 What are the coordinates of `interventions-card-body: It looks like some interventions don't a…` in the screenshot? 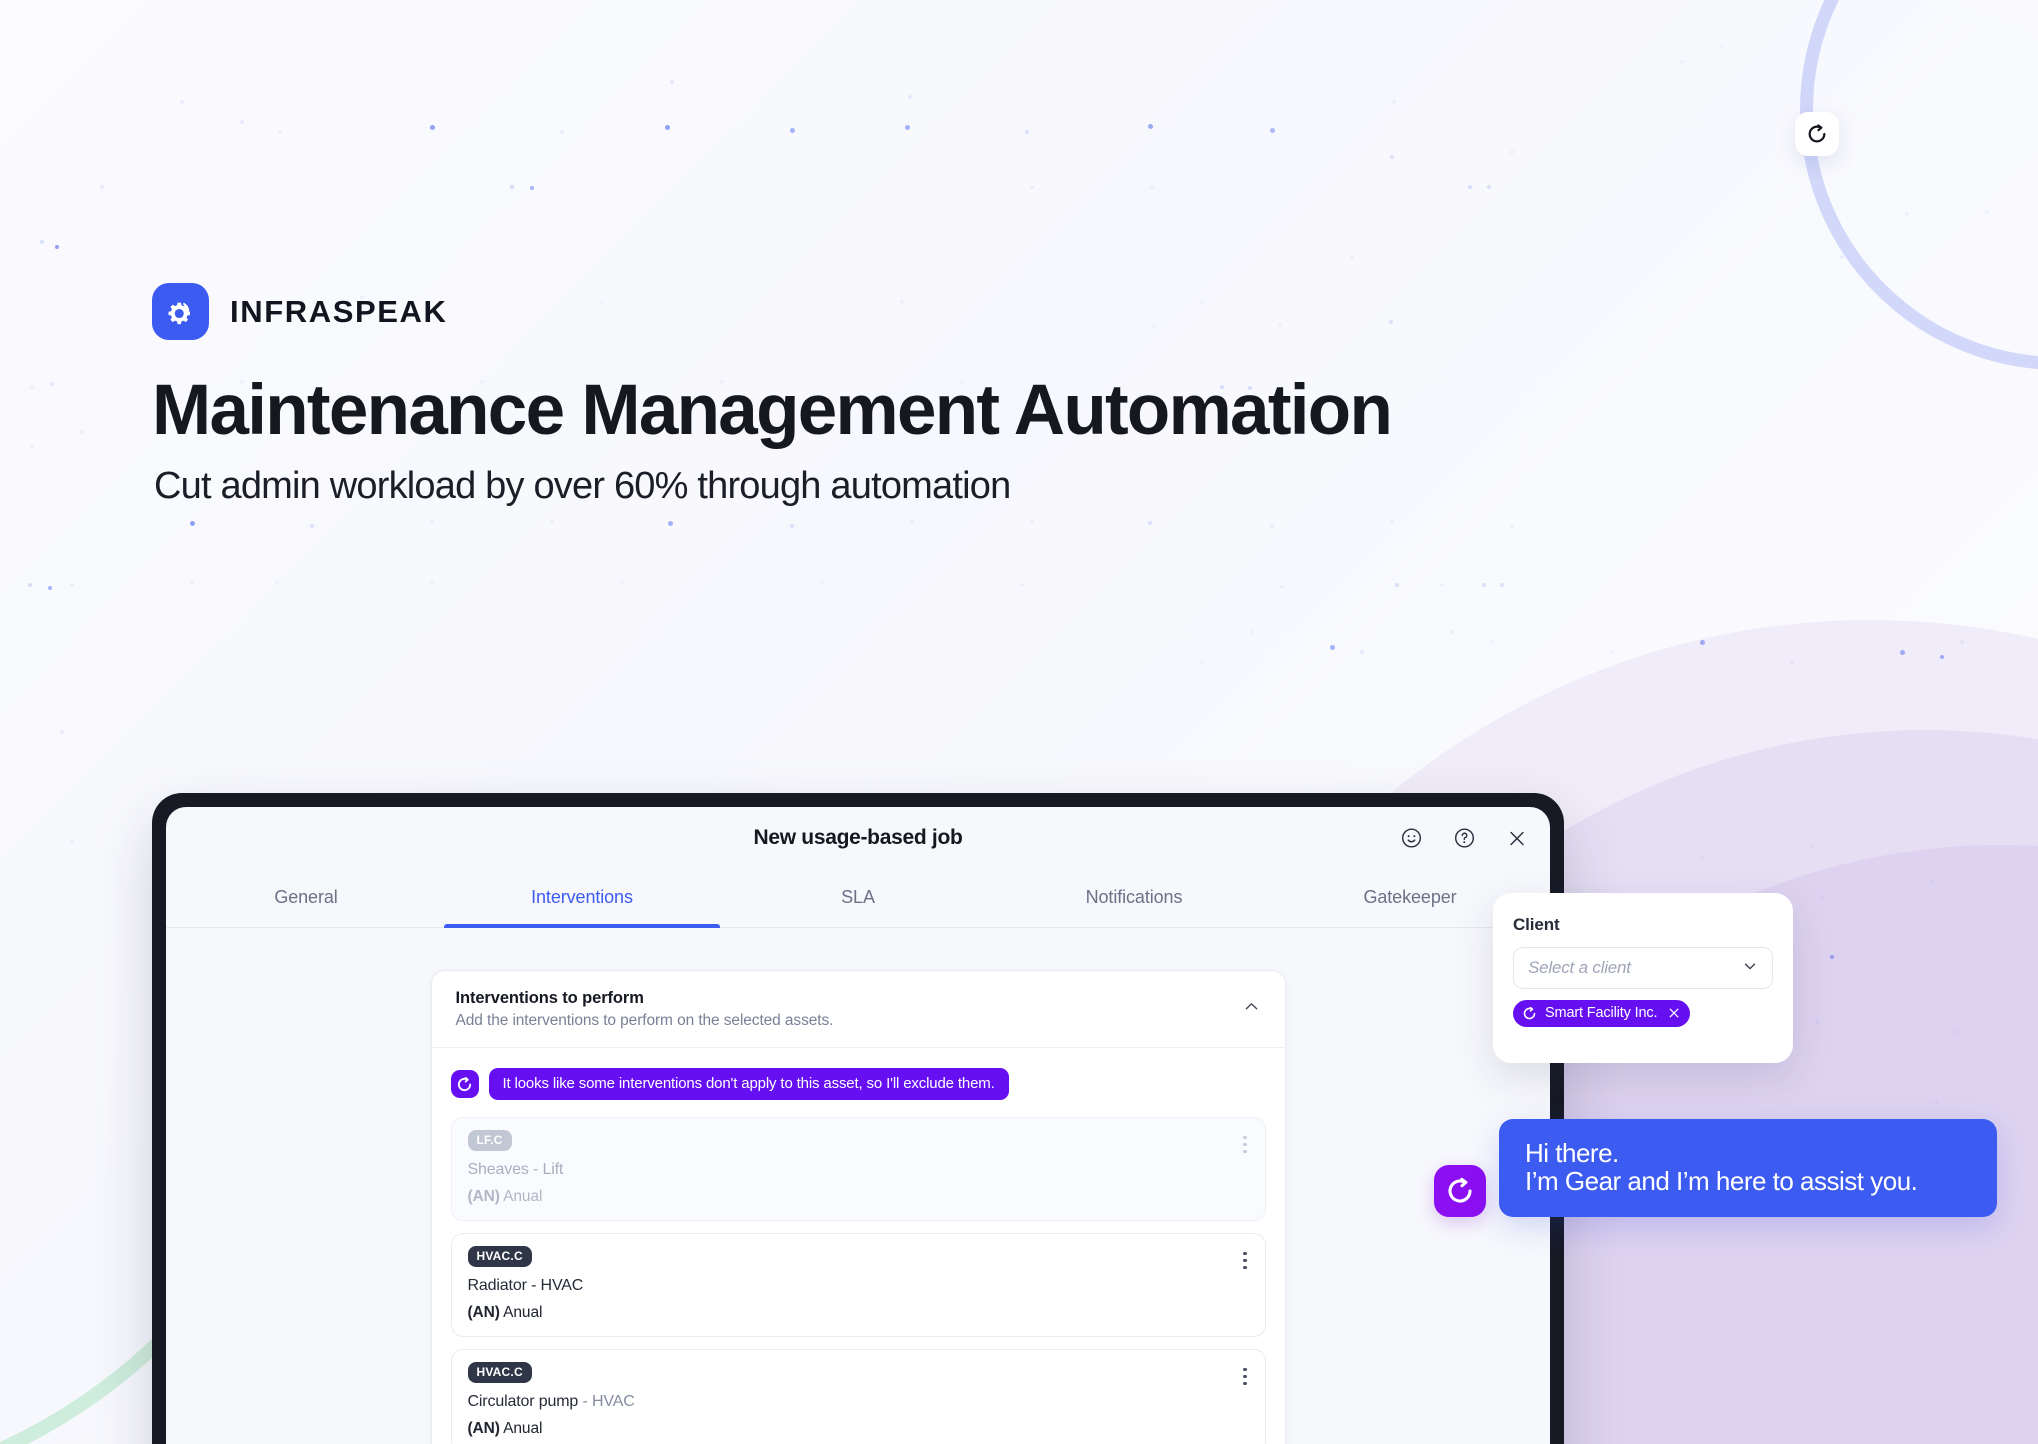 It's located at (858, 1246).